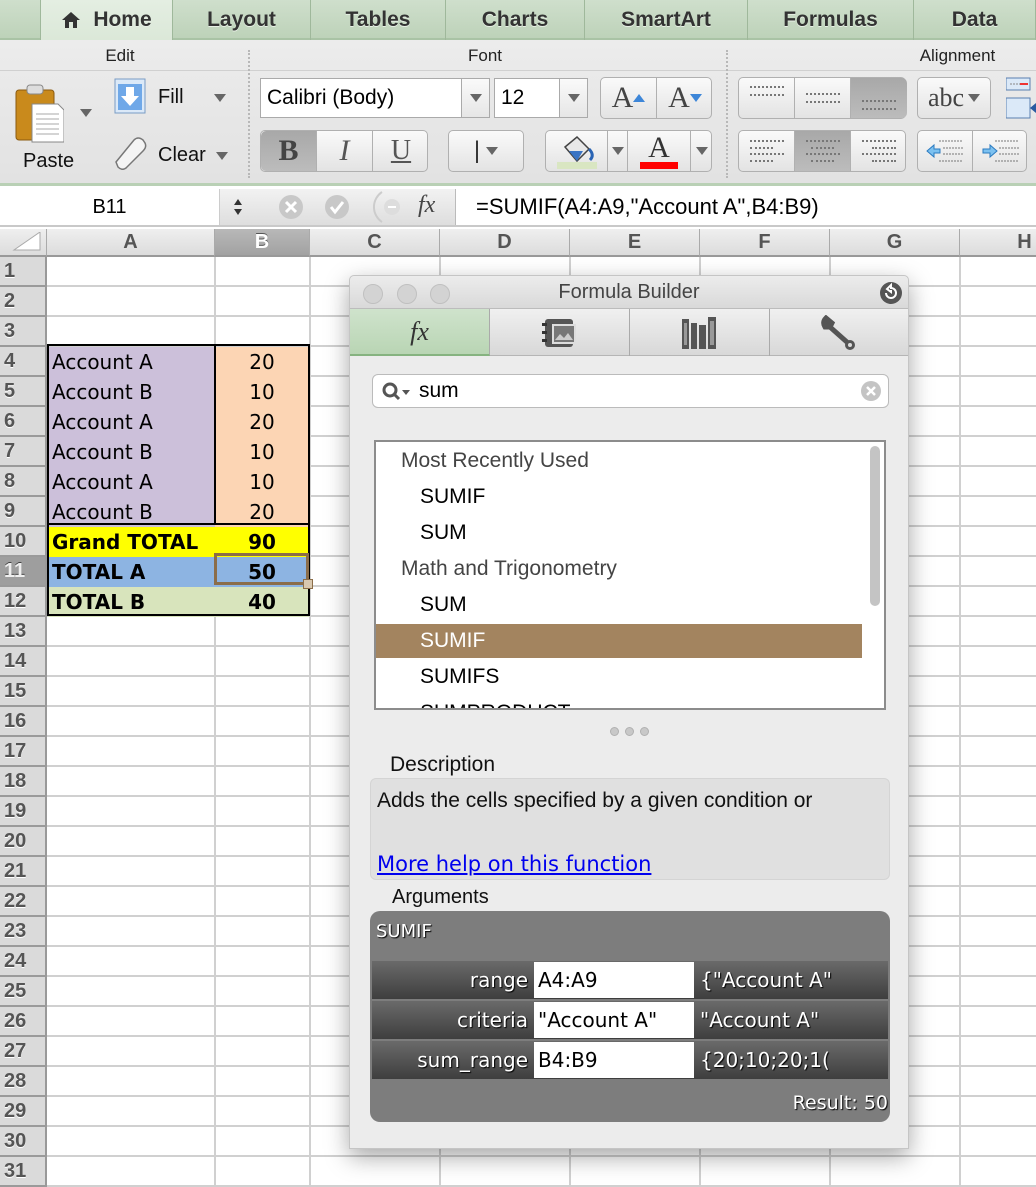 This screenshot has width=1036, height=1187. Describe the element at coordinates (577, 151) in the screenshot. I see `fill-color-button` at that location.